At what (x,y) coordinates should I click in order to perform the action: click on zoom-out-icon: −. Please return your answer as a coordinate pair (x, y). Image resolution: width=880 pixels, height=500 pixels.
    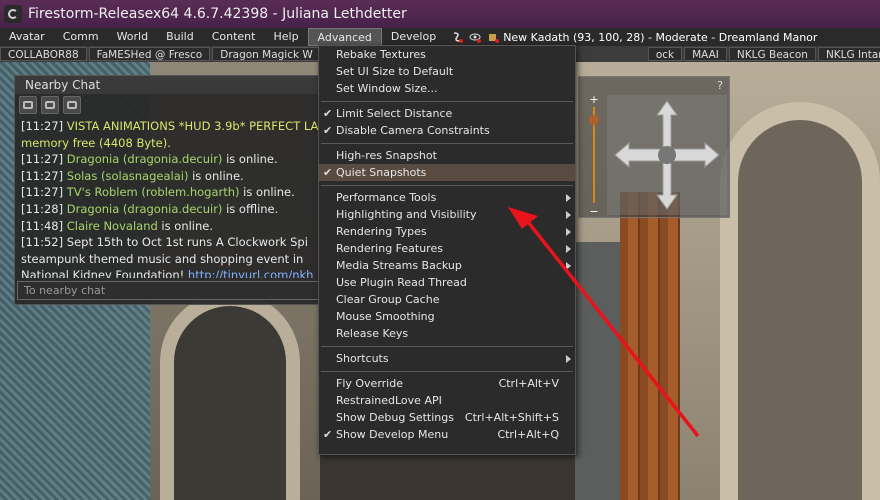
    Looking at the image, I should click on (594, 211).